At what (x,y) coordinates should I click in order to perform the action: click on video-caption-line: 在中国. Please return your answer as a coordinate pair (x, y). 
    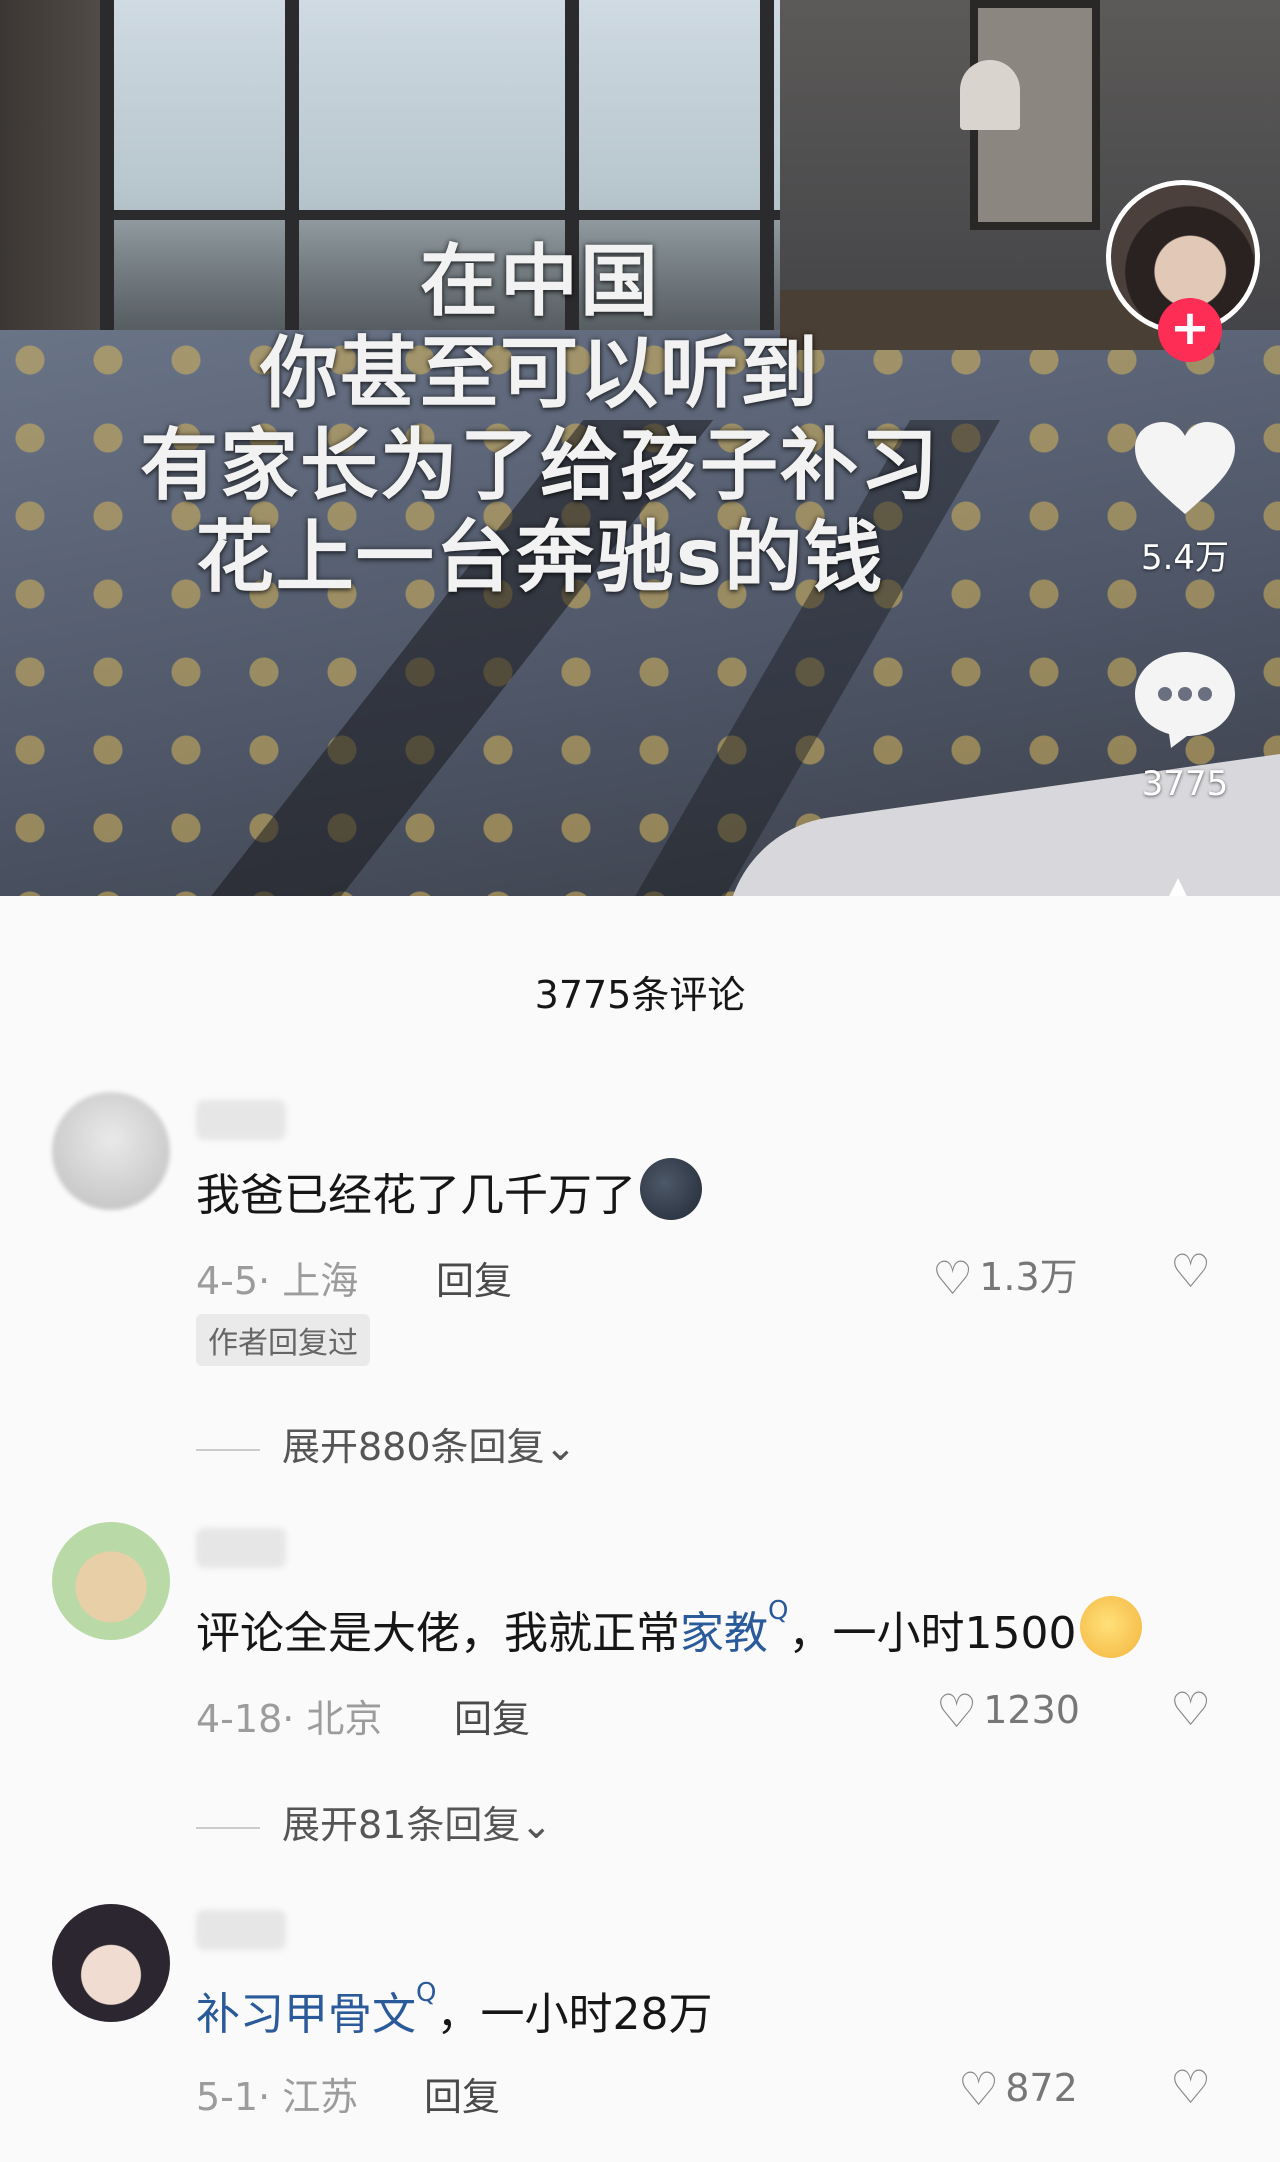
    Looking at the image, I should click on (539, 282).